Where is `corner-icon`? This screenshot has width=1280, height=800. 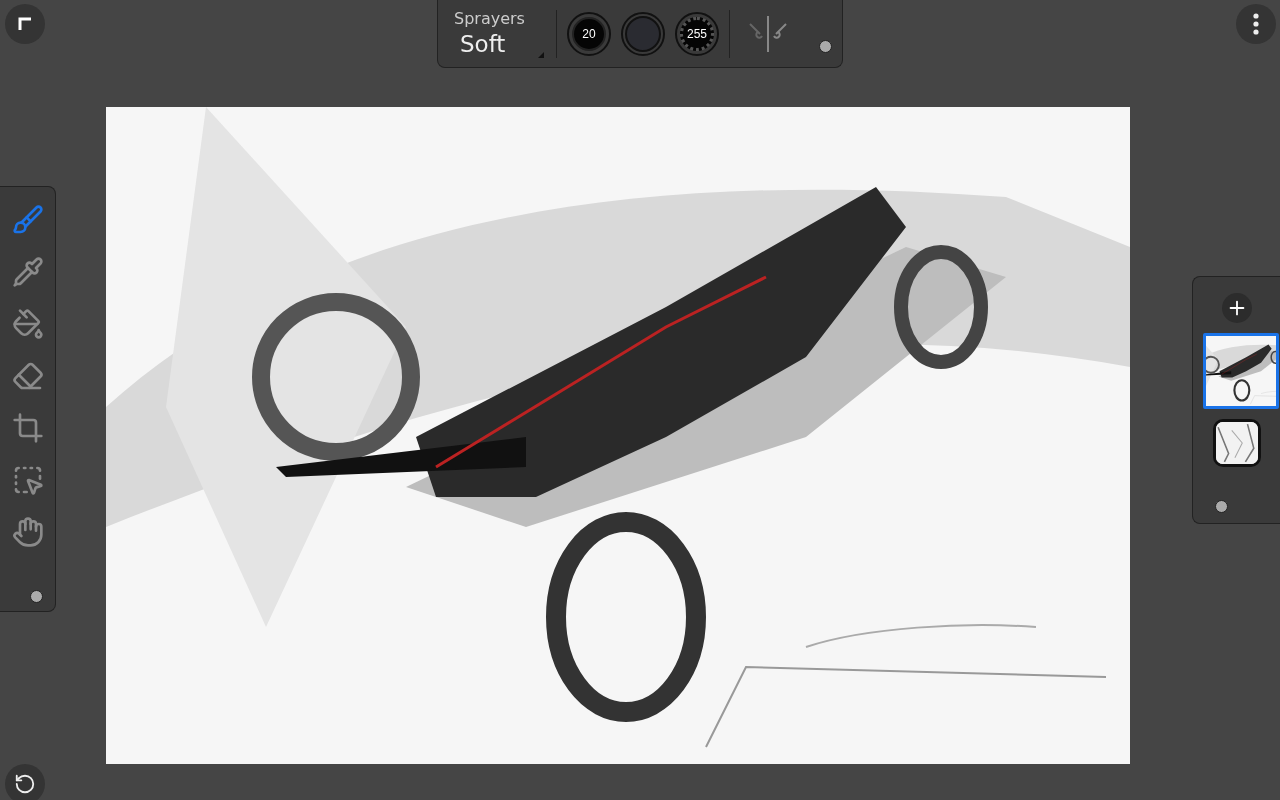
corner-icon is located at coordinates (25, 24).